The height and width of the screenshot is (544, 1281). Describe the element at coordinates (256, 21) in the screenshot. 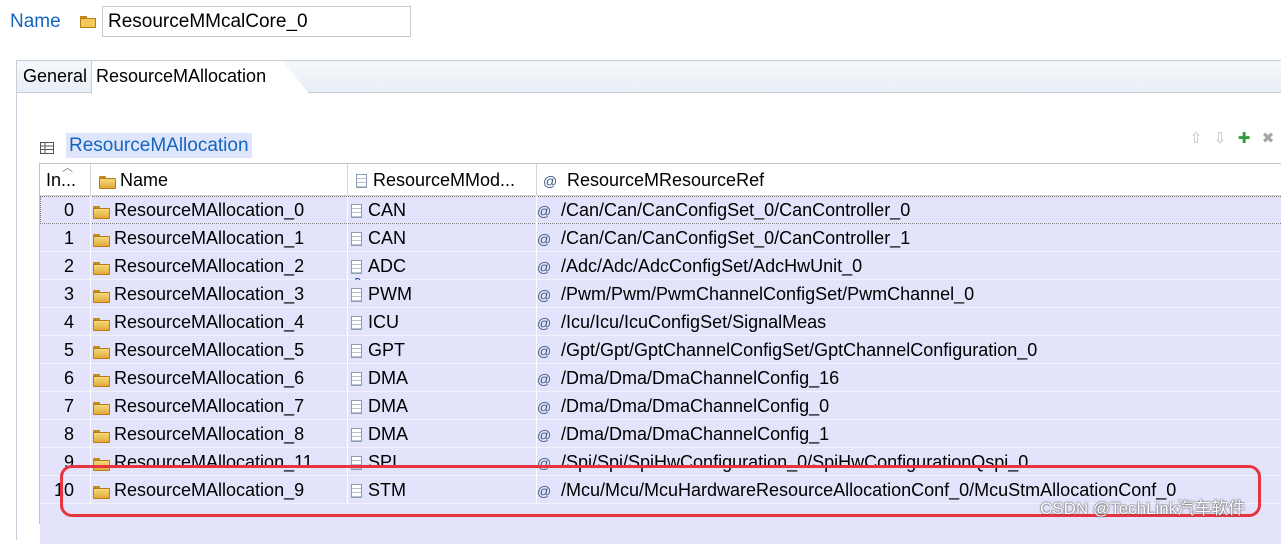

I see `name-field: ResourceMMcalCore_0` at that location.